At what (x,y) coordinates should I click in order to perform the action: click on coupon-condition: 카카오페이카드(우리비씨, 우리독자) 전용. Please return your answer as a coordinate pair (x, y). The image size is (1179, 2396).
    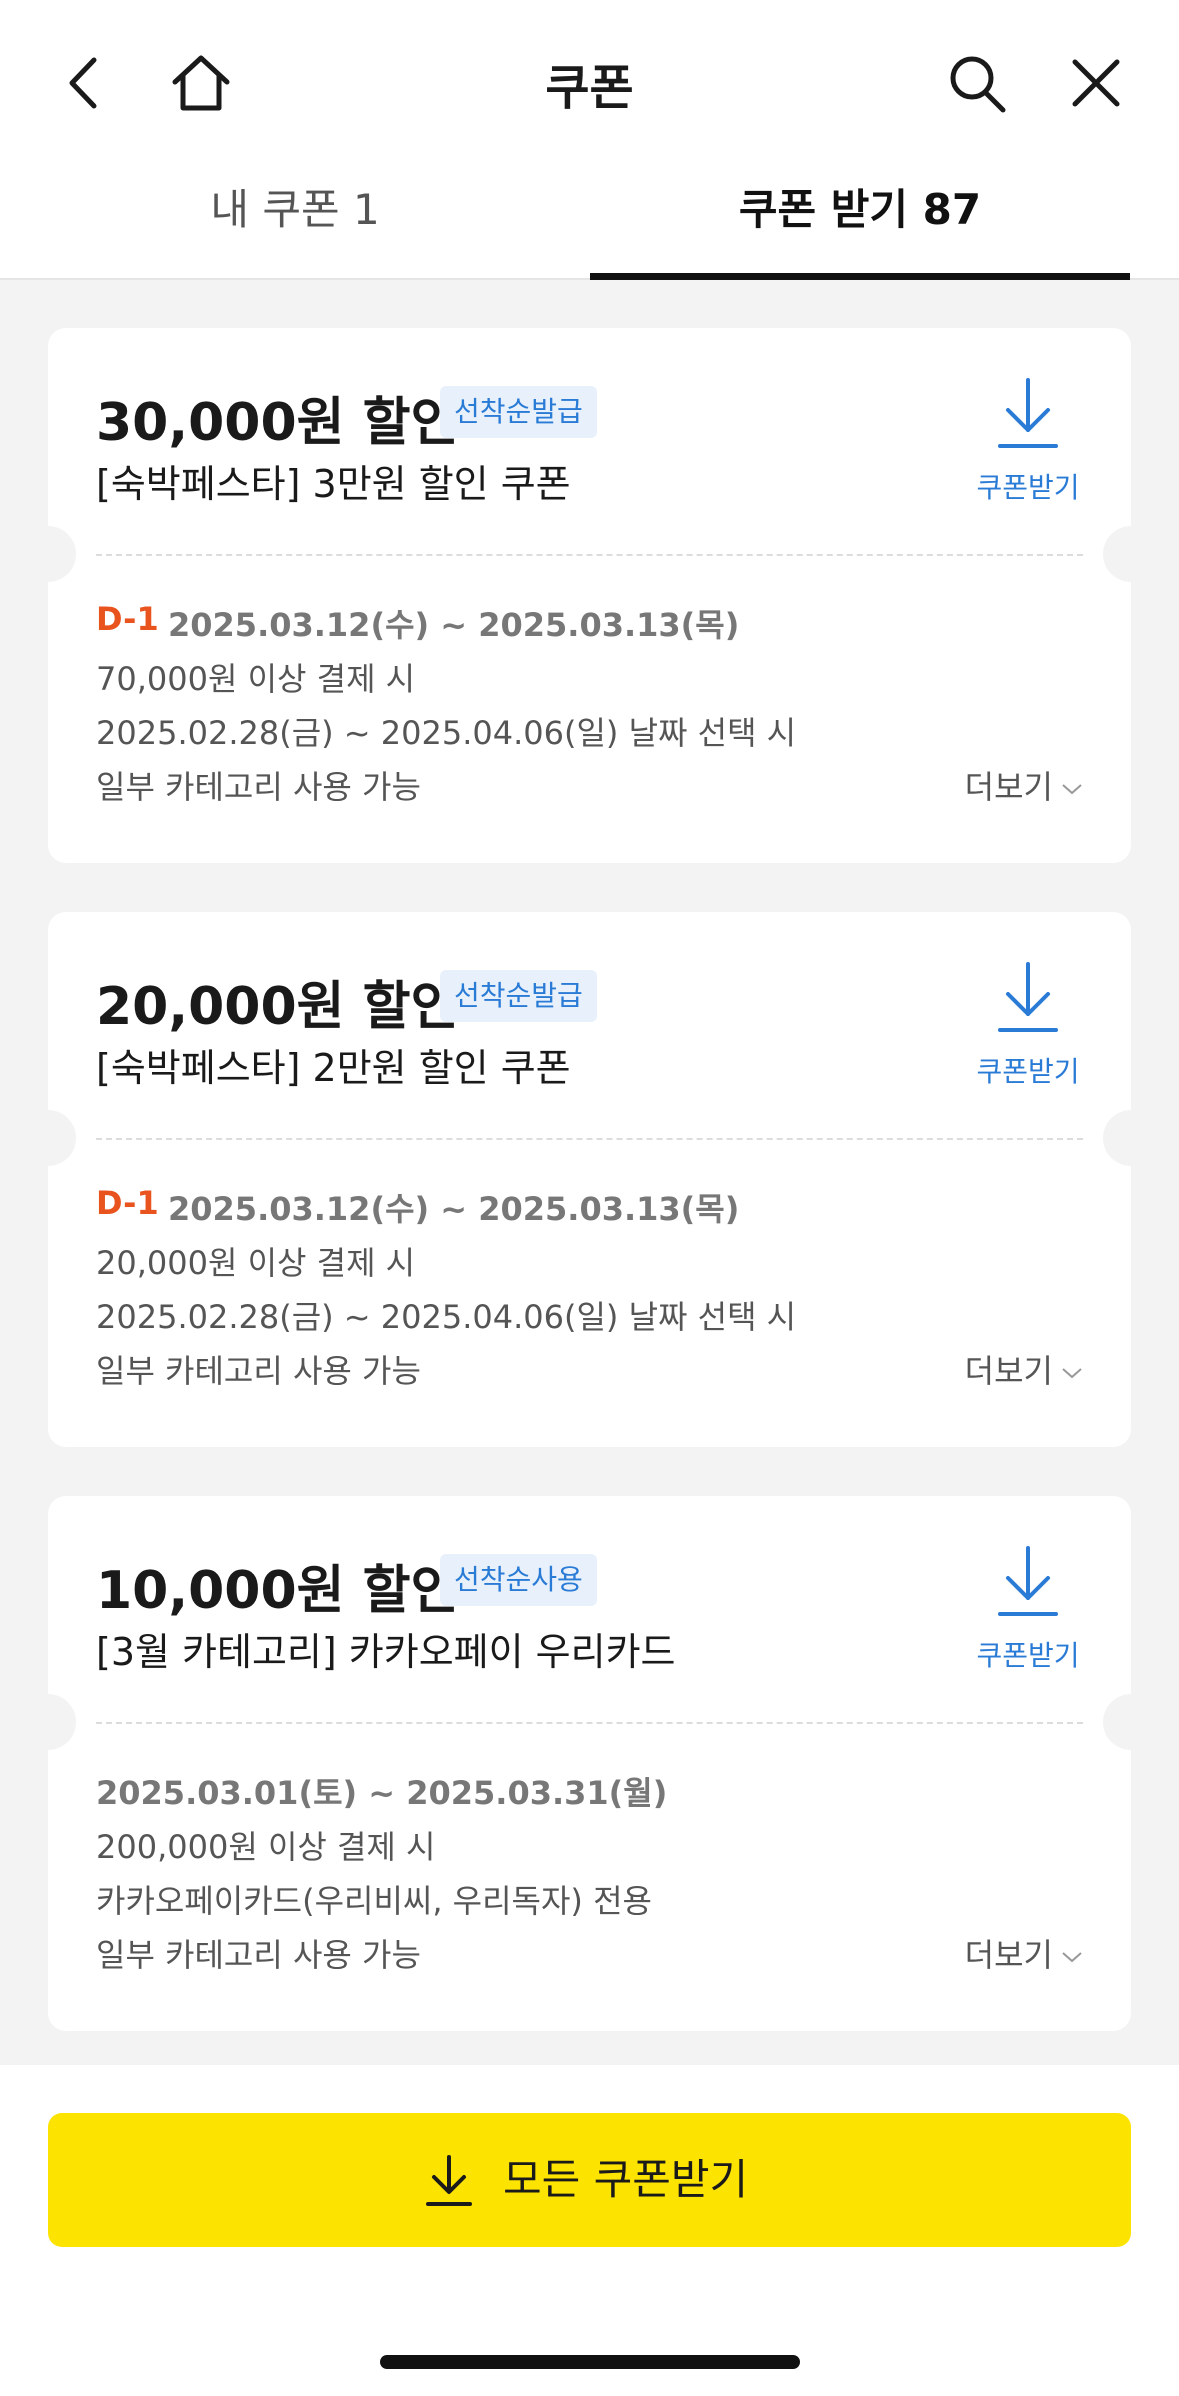
    Looking at the image, I should click on (374, 1901).